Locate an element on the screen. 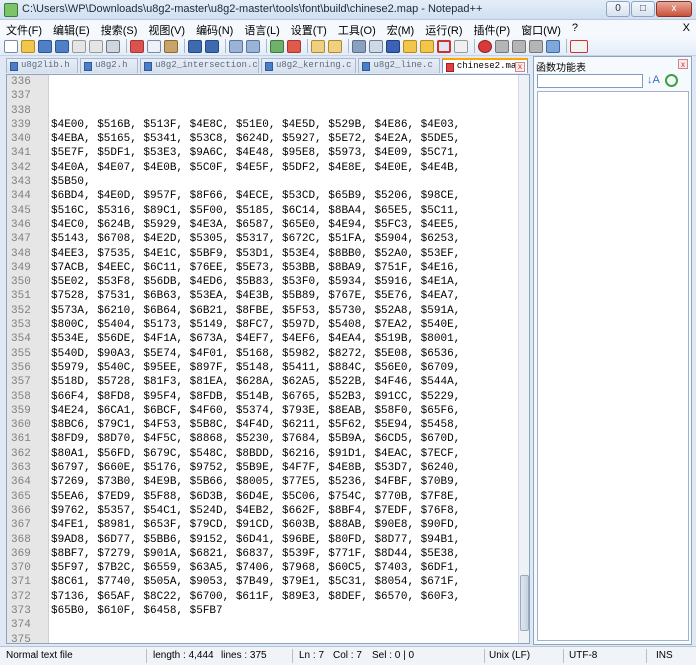  menu-tools: 工具(O) is located at coordinates (356, 28).